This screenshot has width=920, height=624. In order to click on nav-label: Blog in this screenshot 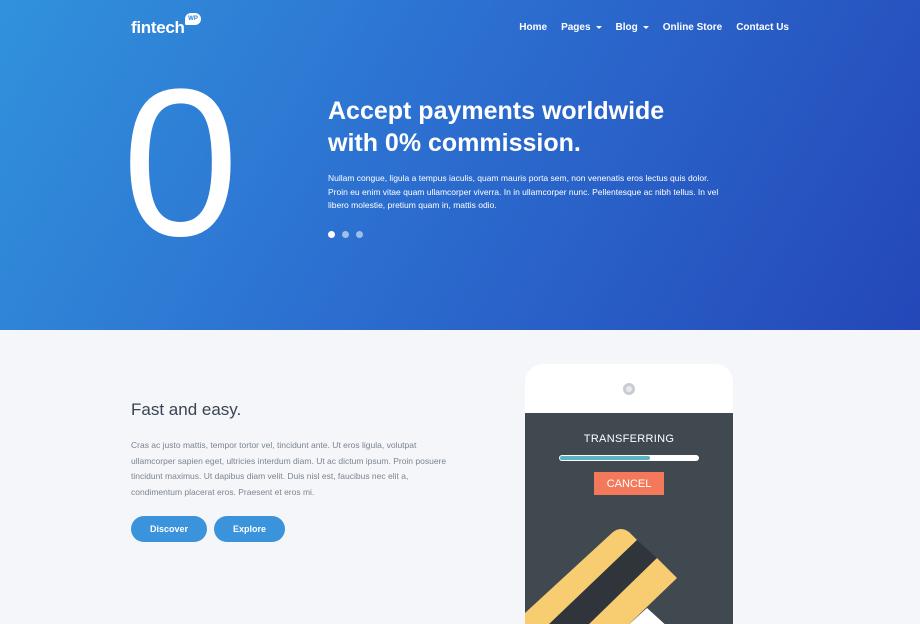, I will do `click(626, 27)`.